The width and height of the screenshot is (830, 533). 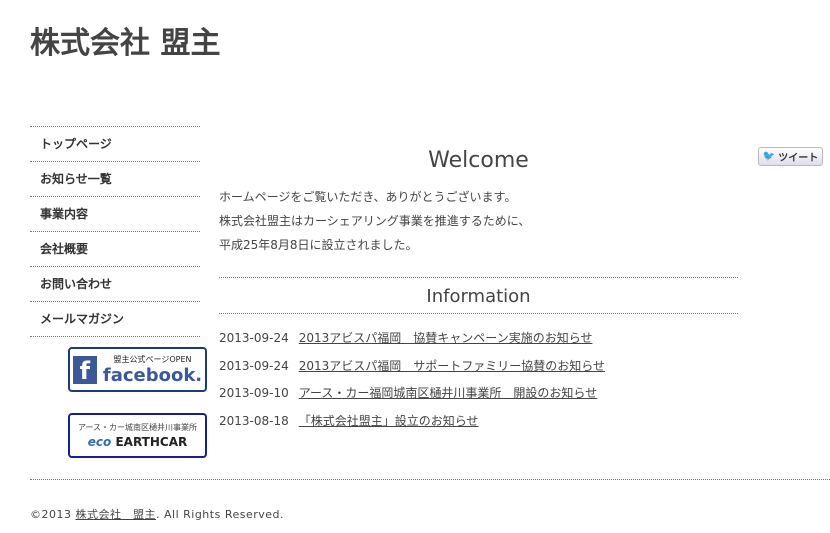 What do you see at coordinates (152, 359) in the screenshot?
I see `facebook-banner-caption: 盟主公式ページOPEN` at bounding box center [152, 359].